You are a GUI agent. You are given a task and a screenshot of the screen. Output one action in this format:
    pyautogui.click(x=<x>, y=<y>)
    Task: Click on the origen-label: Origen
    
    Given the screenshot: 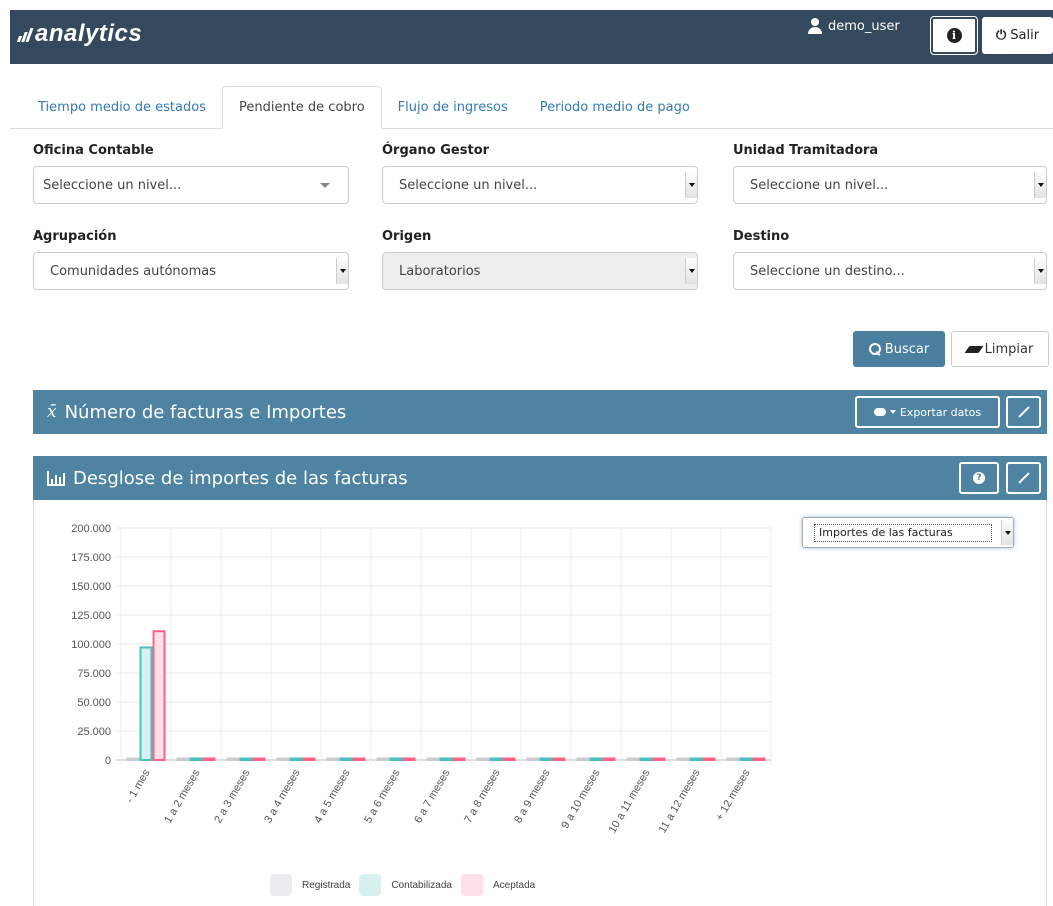 What is the action you would take?
    pyautogui.click(x=407, y=236)
    